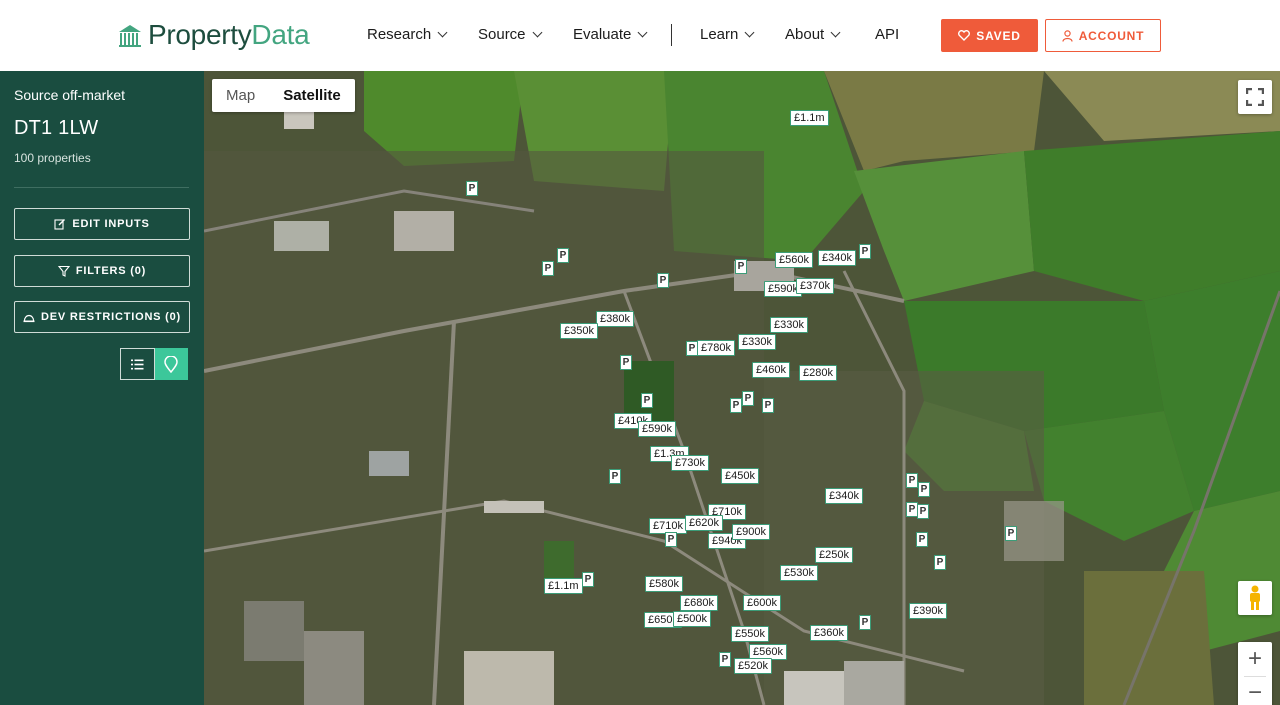 The image size is (1280, 705). Describe the element at coordinates (692, 619) in the screenshot. I see `price-pin: £500k` at that location.